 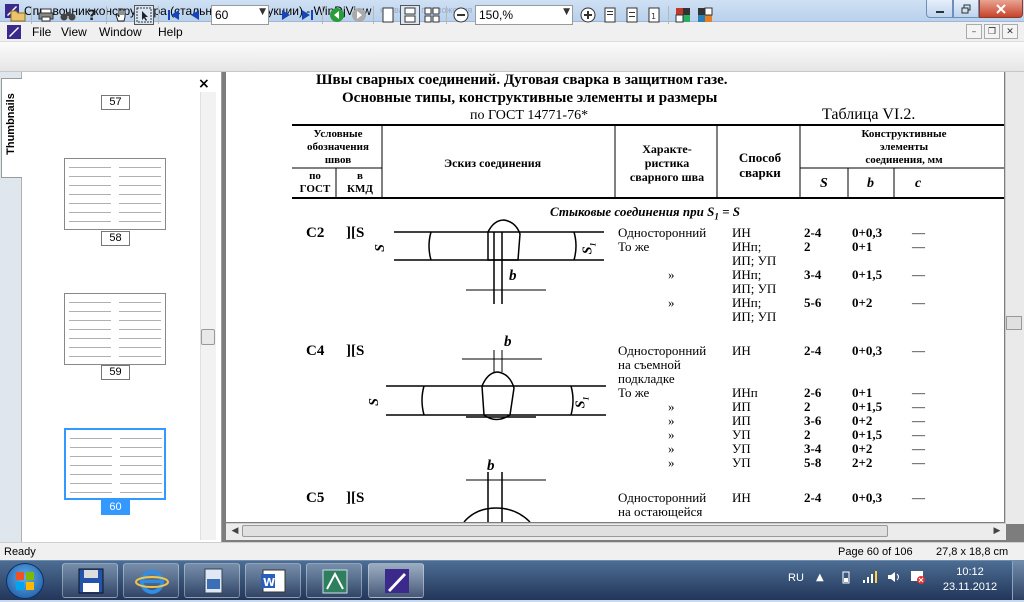 I want to click on tray-network-icon, so click(x=870, y=578).